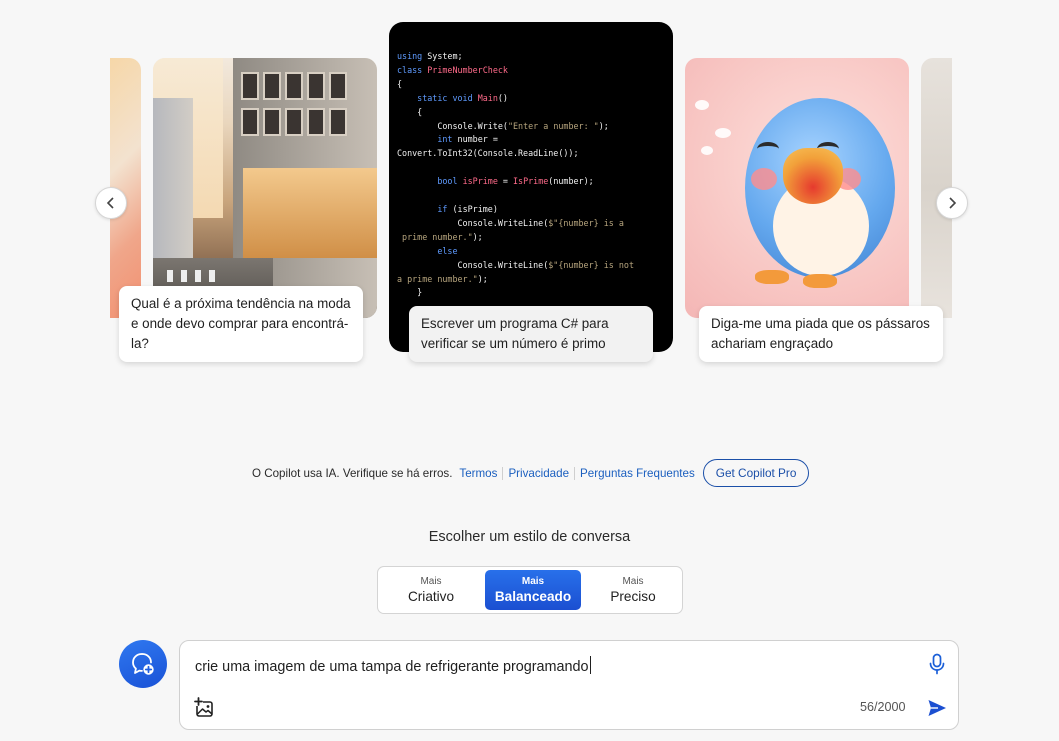 The width and height of the screenshot is (1059, 741). Describe the element at coordinates (431, 590) in the screenshot. I see `style-option-creative: Mais Criativo` at that location.